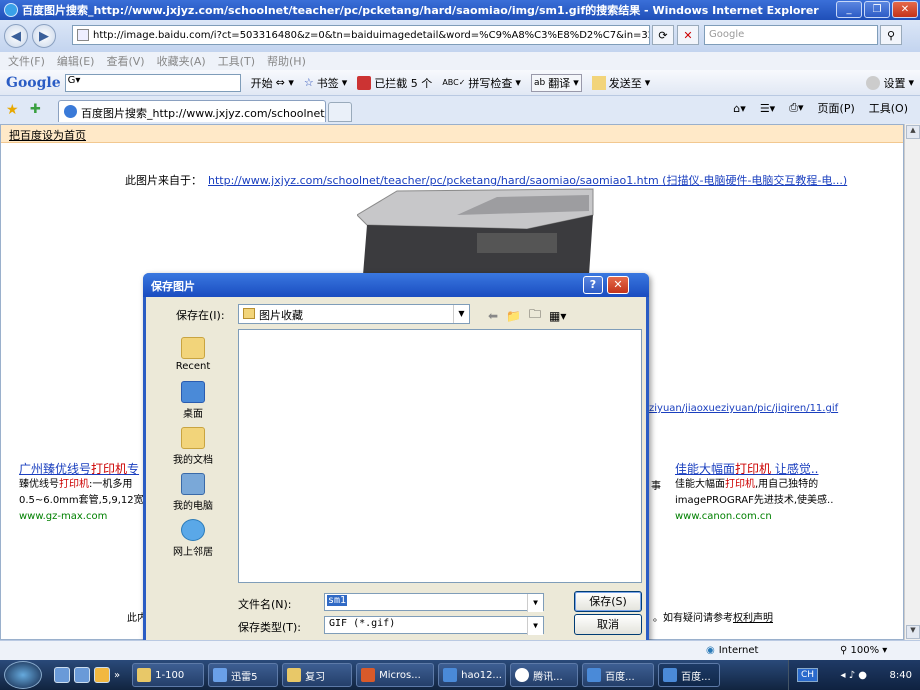 Image resolution: width=920 pixels, height=690 pixels. Describe the element at coordinates (796, 108) in the screenshot. I see `print-icon: ⎙▾` at that location.